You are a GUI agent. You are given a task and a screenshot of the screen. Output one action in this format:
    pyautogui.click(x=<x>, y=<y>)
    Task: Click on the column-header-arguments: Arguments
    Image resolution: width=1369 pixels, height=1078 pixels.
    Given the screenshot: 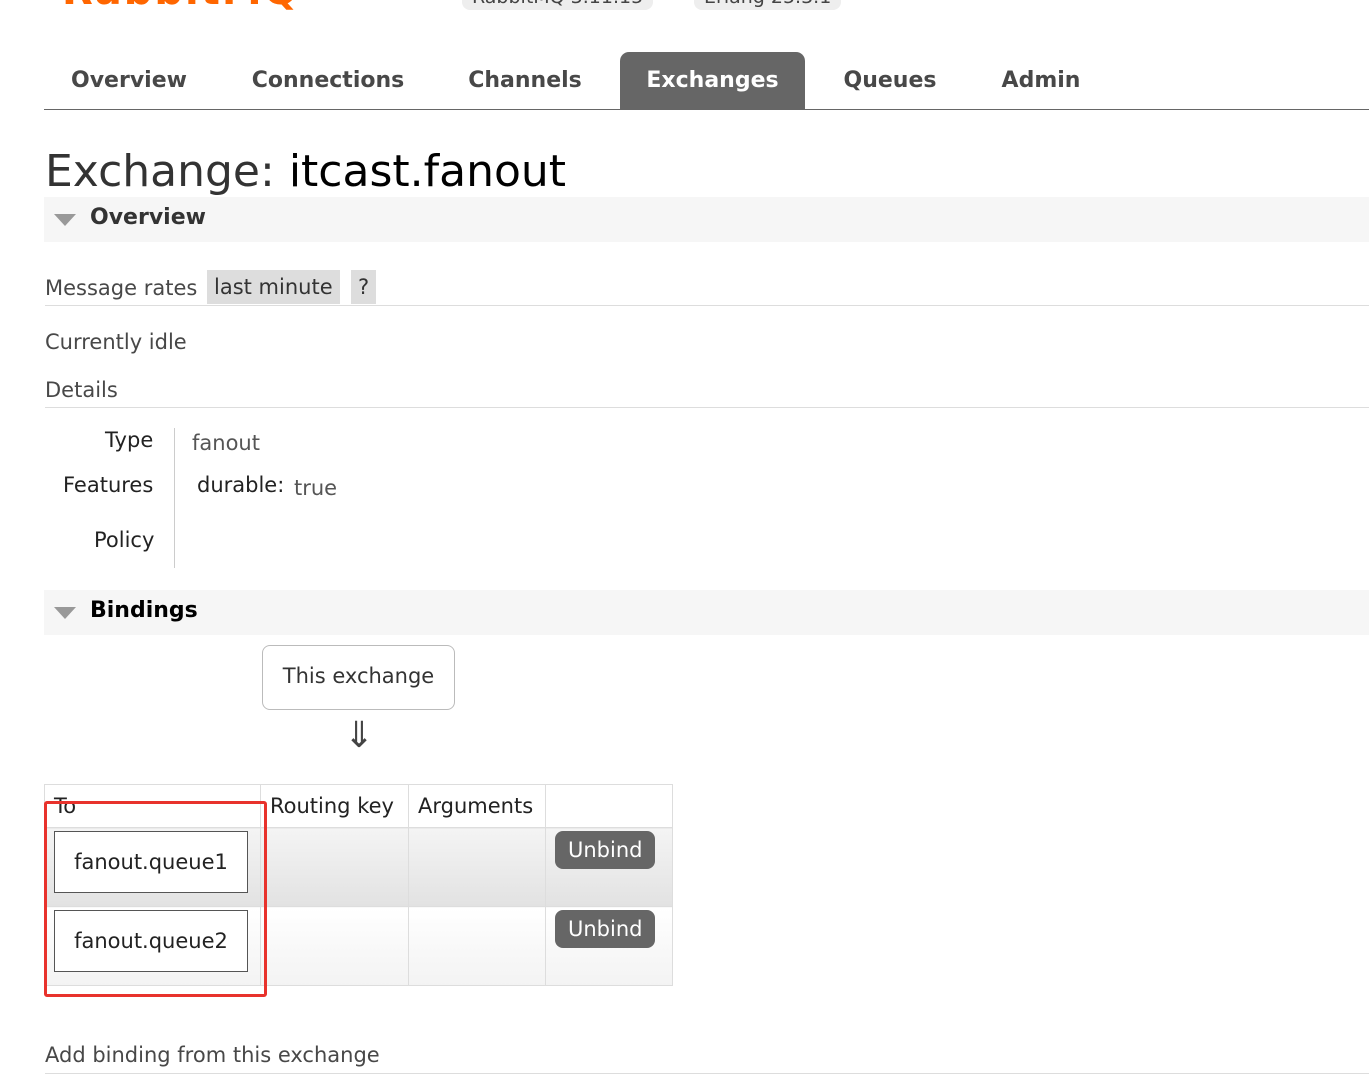 What is the action you would take?
    pyautogui.click(x=477, y=806)
    